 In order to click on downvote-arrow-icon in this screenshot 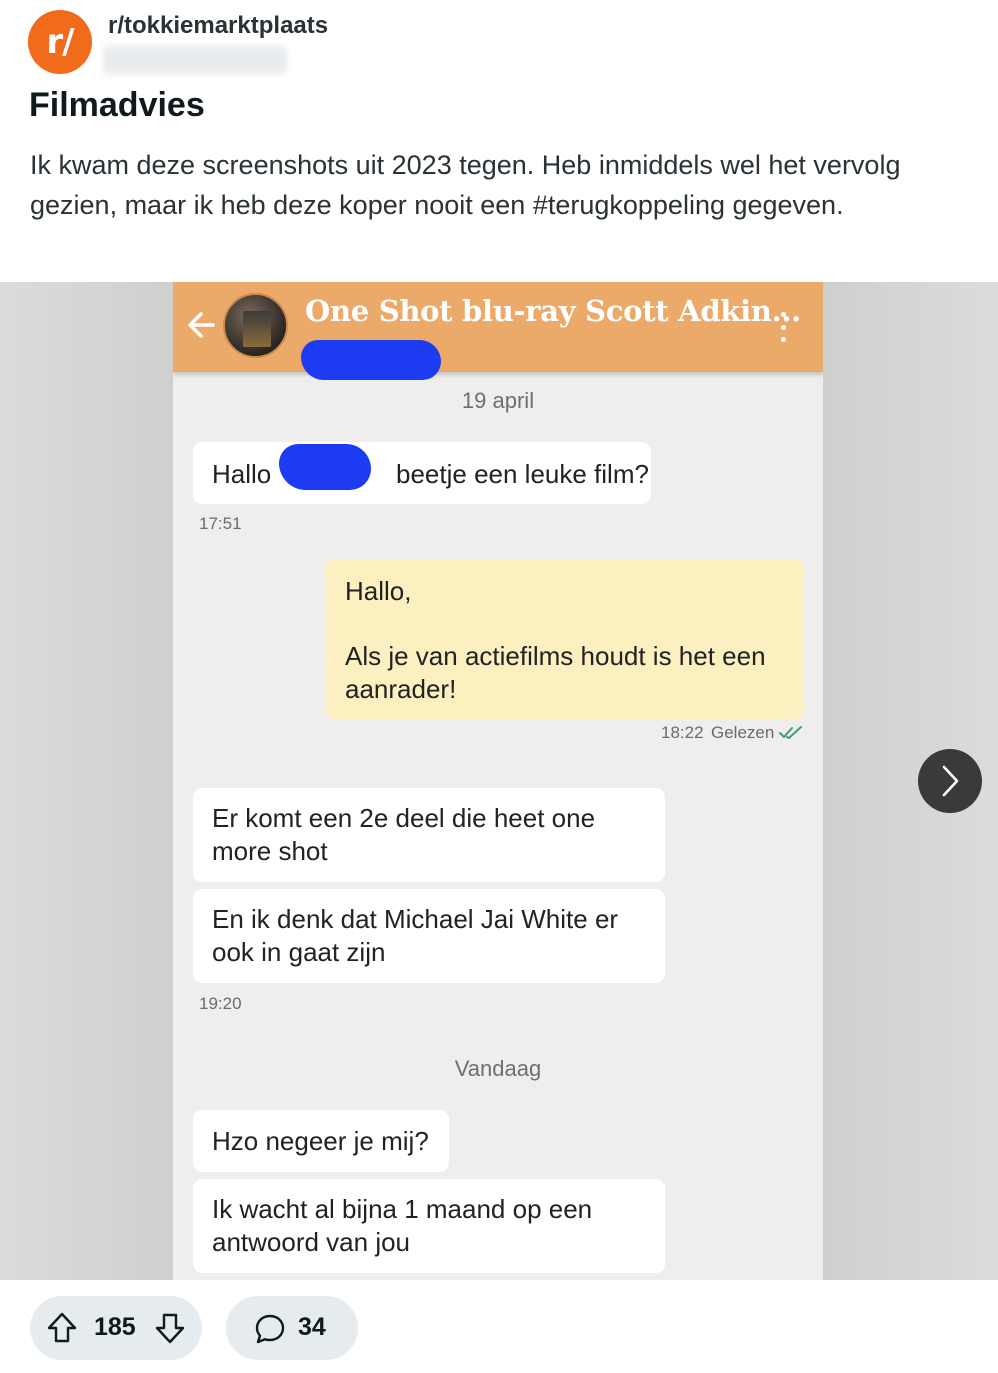, I will do `click(170, 1328)`.